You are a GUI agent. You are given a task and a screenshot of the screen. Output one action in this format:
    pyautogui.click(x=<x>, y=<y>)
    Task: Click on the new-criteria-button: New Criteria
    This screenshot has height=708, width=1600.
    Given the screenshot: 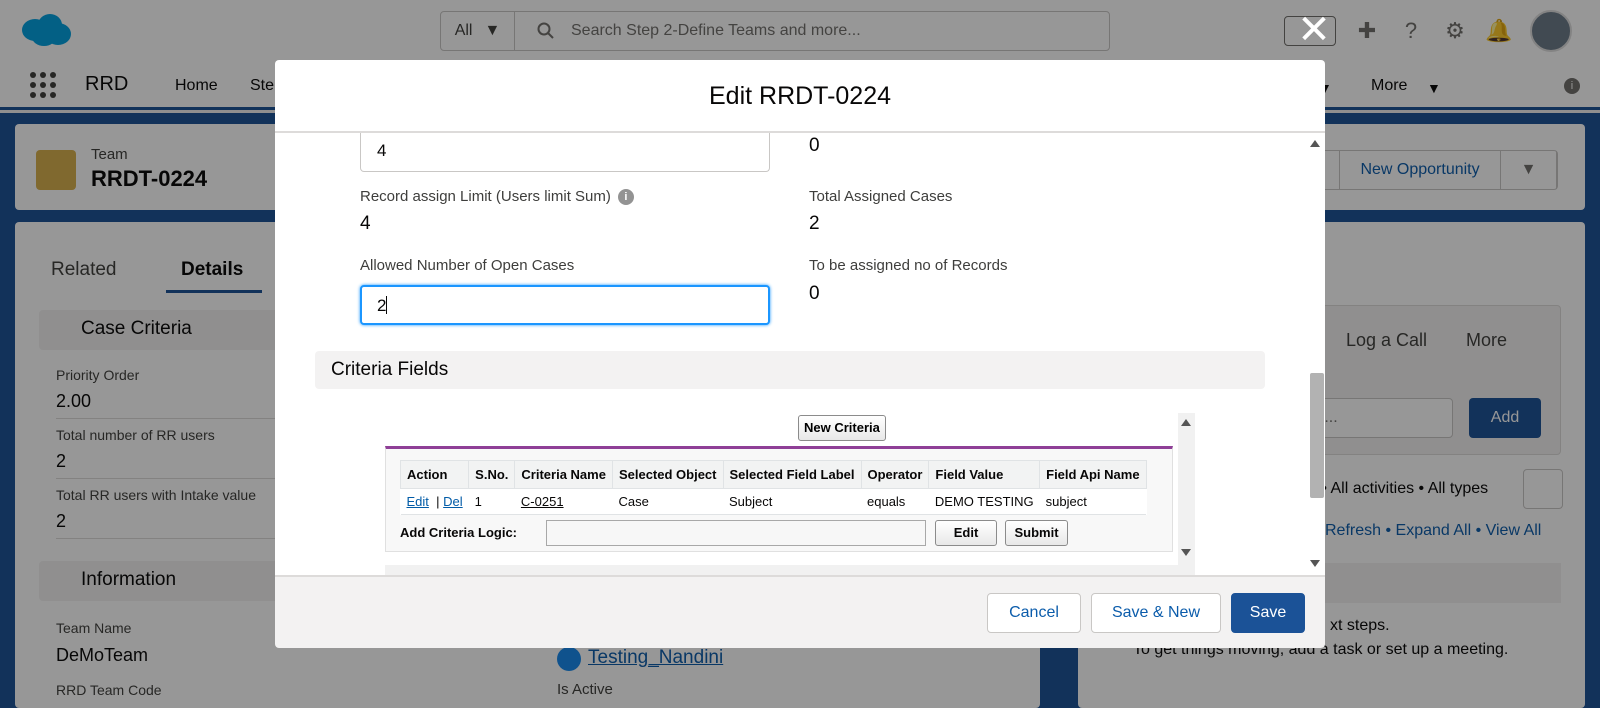 What is the action you would take?
    pyautogui.click(x=842, y=428)
    